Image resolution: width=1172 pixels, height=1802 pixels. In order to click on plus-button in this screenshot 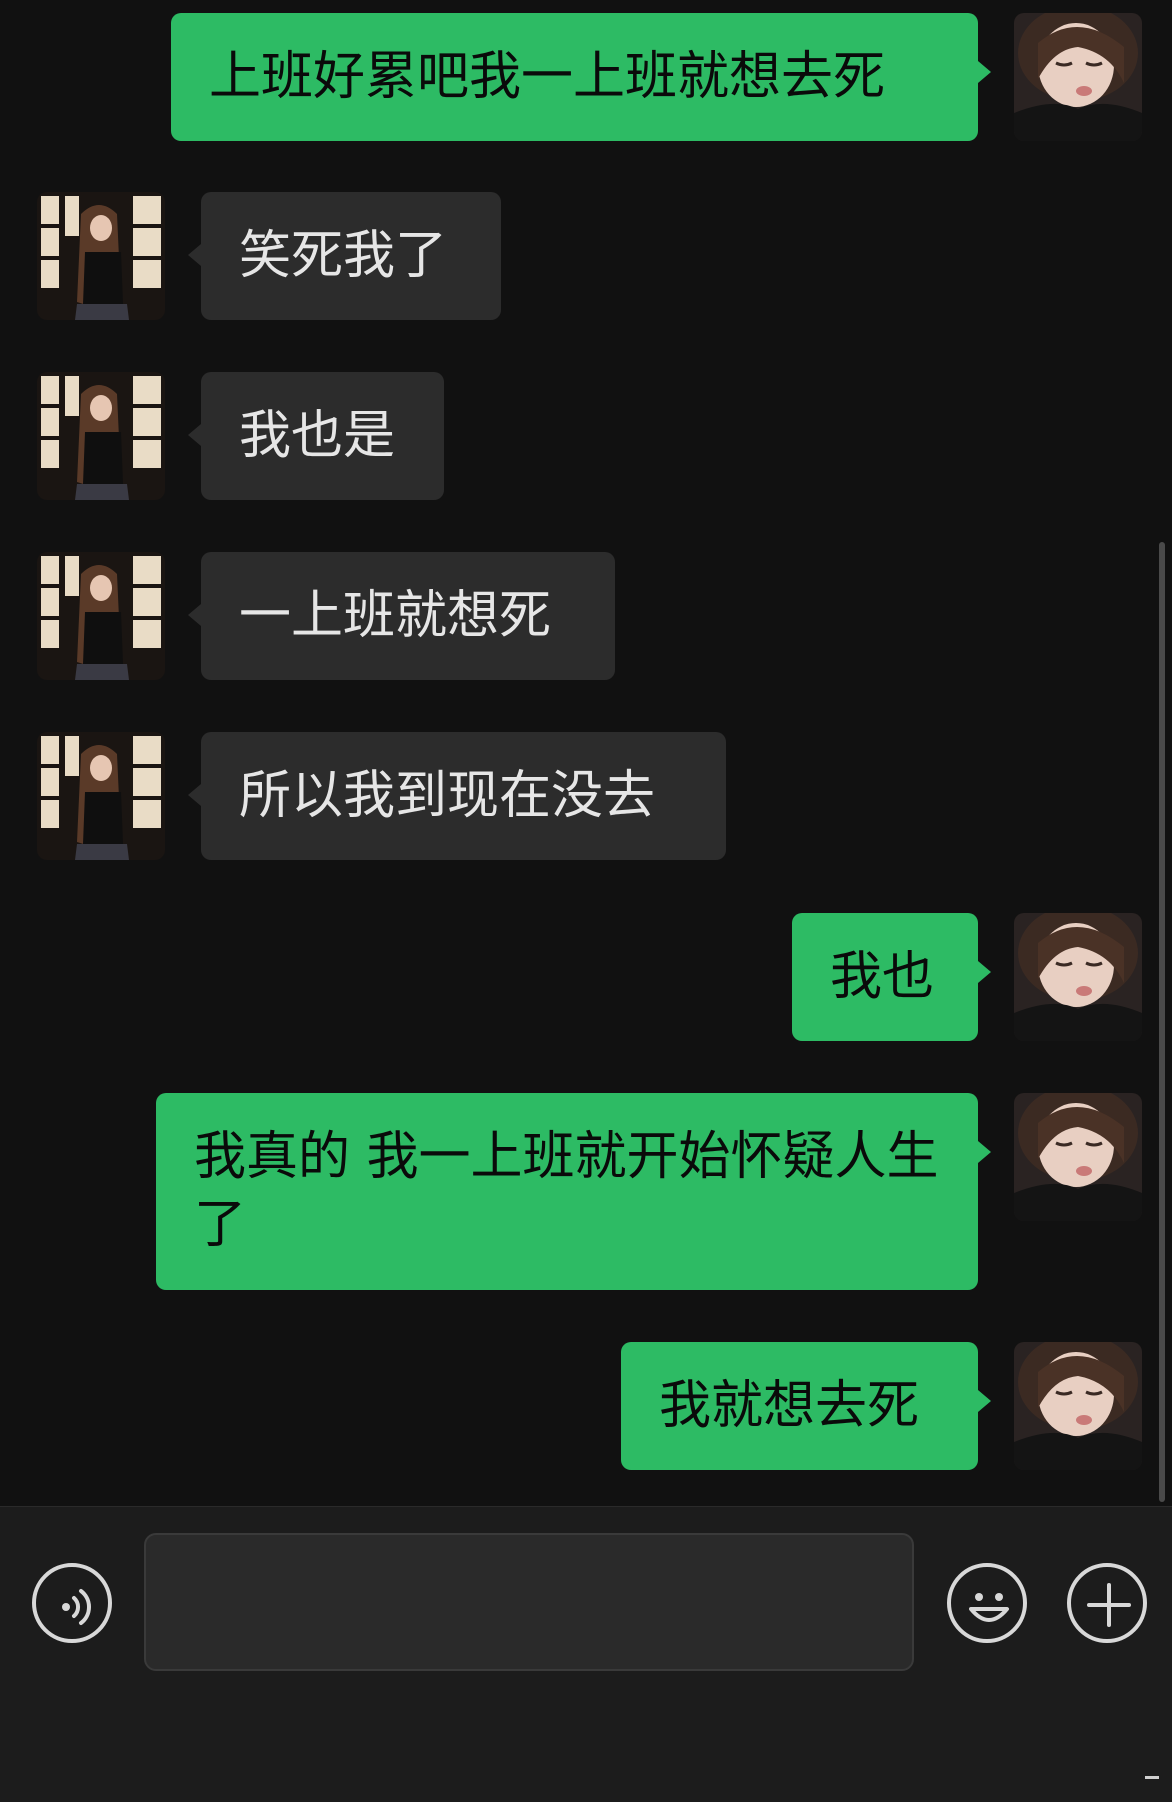, I will do `click(1107, 1603)`.